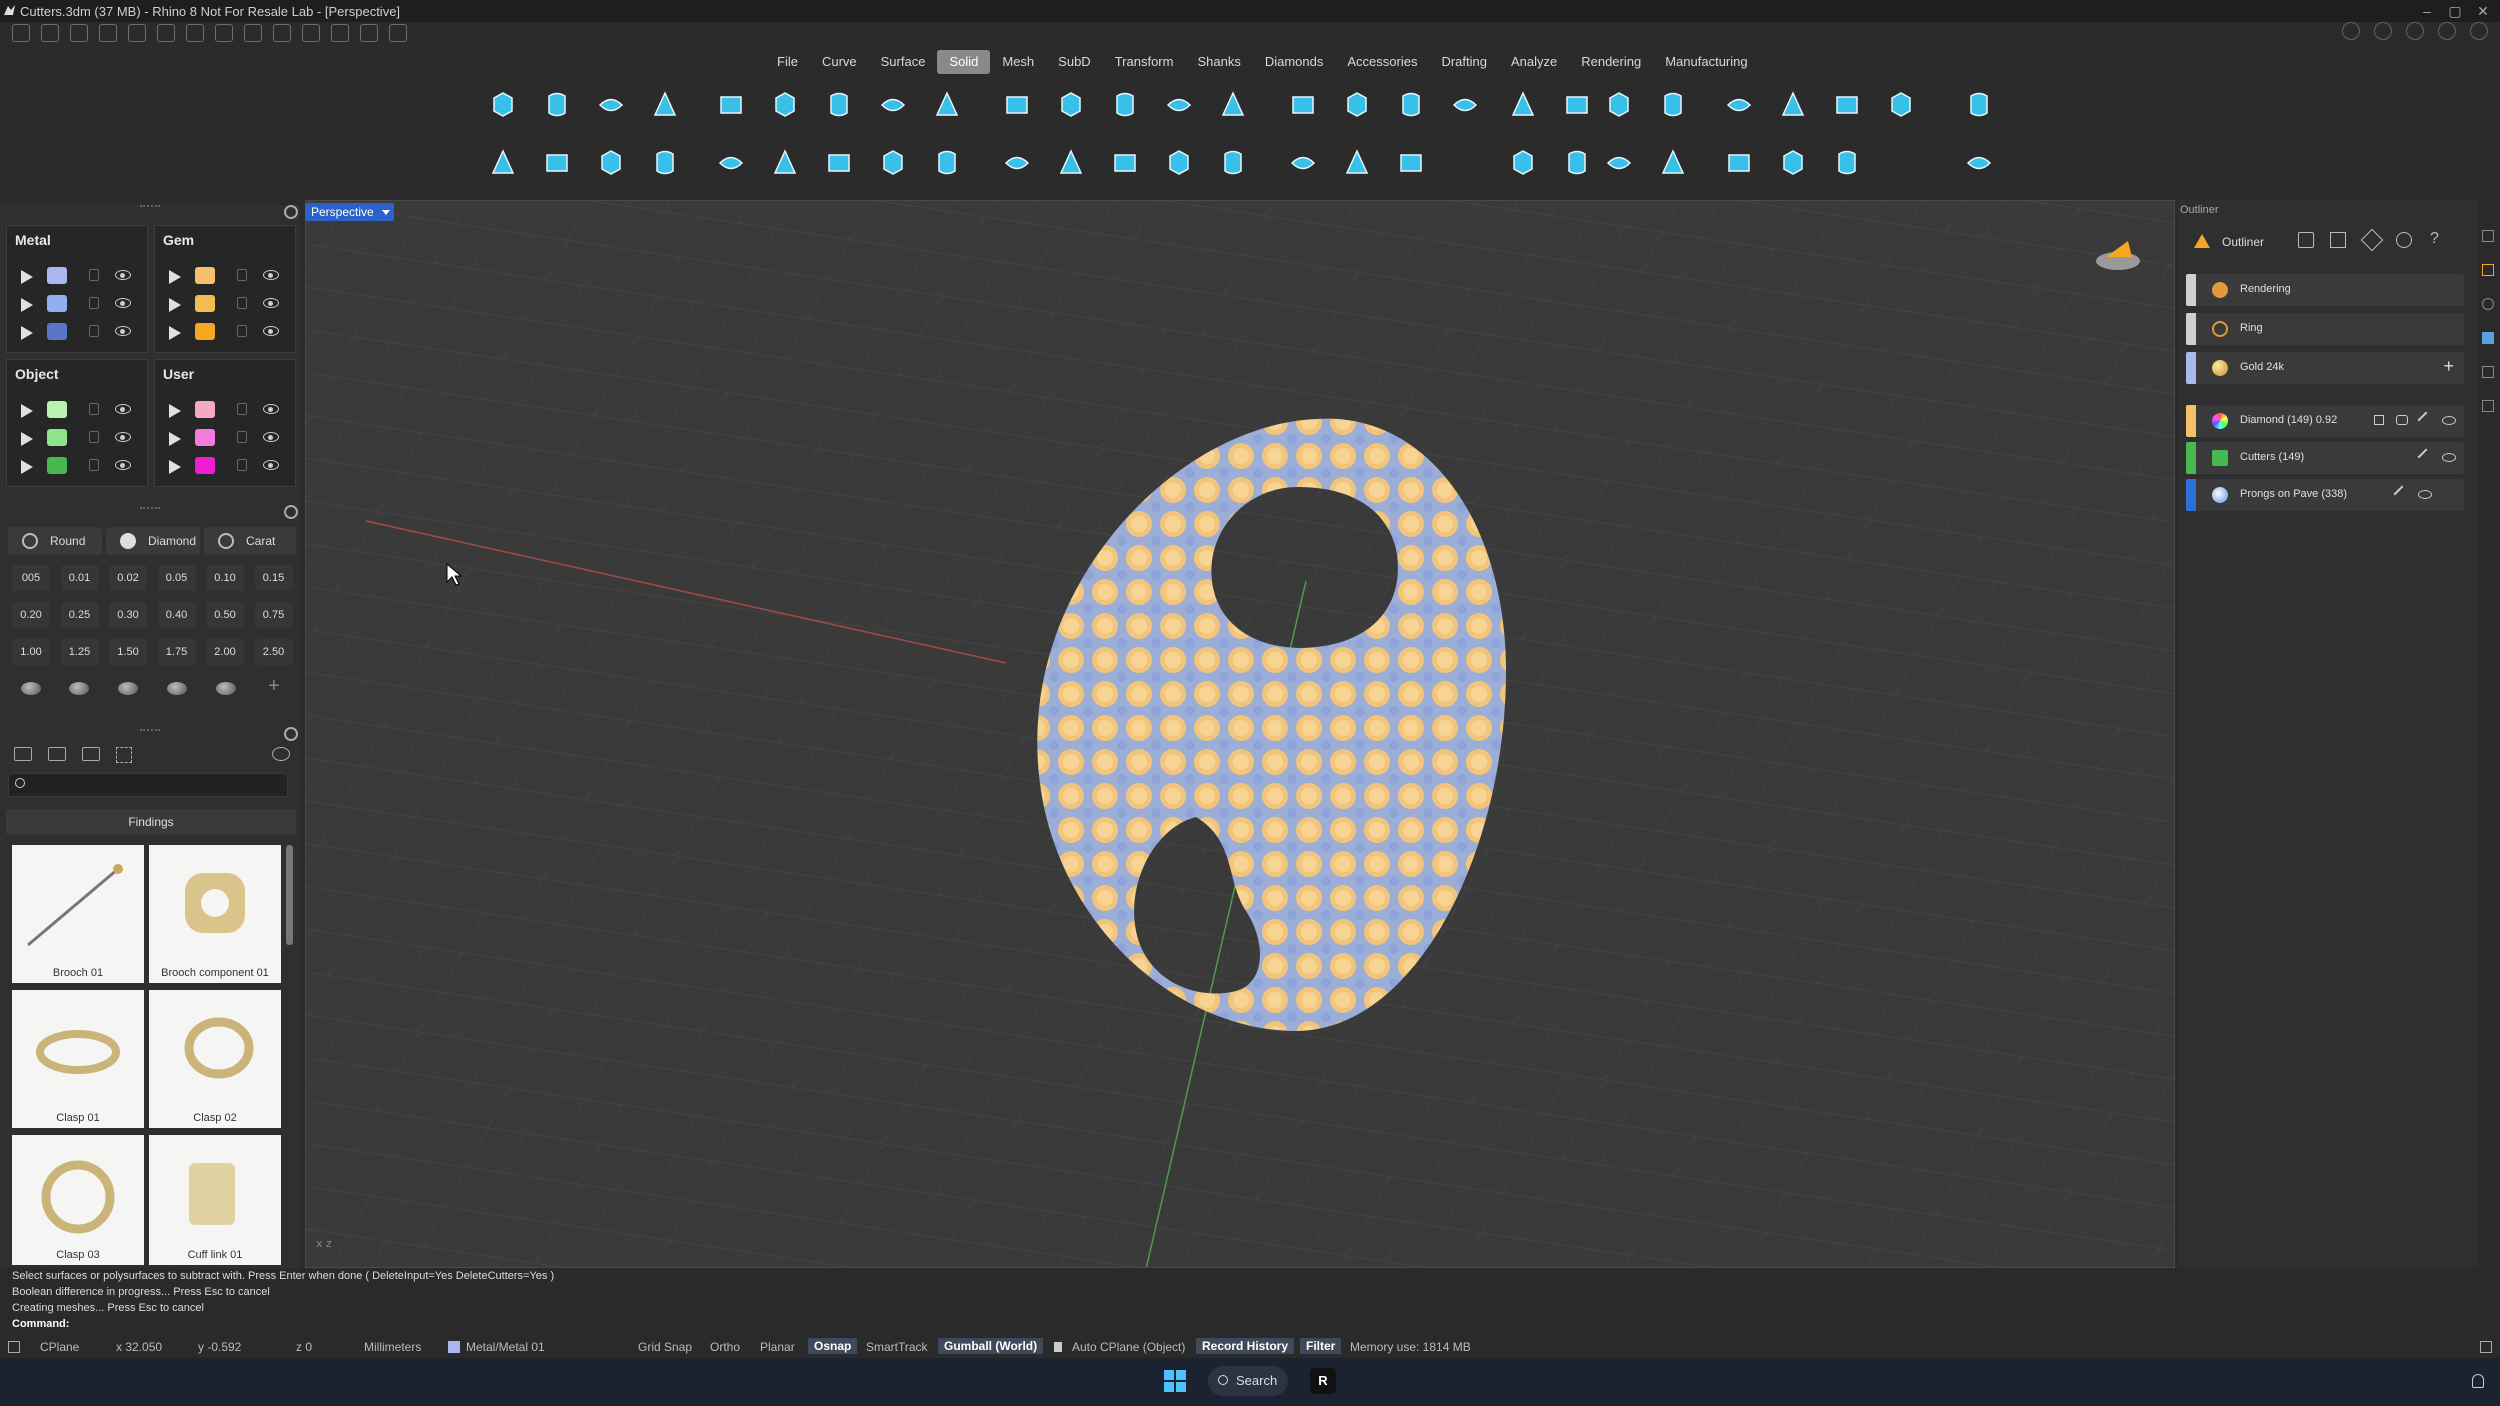  I want to click on array-tool-button, so click(1673, 163).